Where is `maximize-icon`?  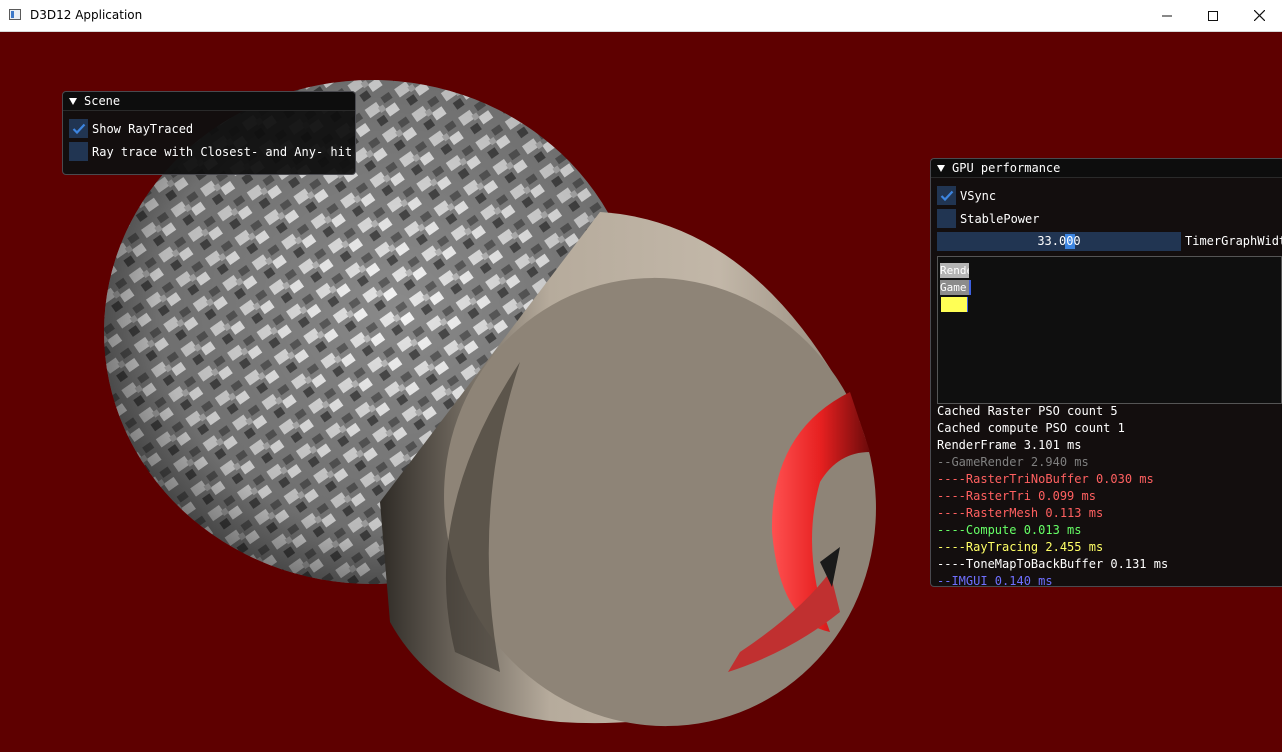
maximize-icon is located at coordinates (1213, 15).